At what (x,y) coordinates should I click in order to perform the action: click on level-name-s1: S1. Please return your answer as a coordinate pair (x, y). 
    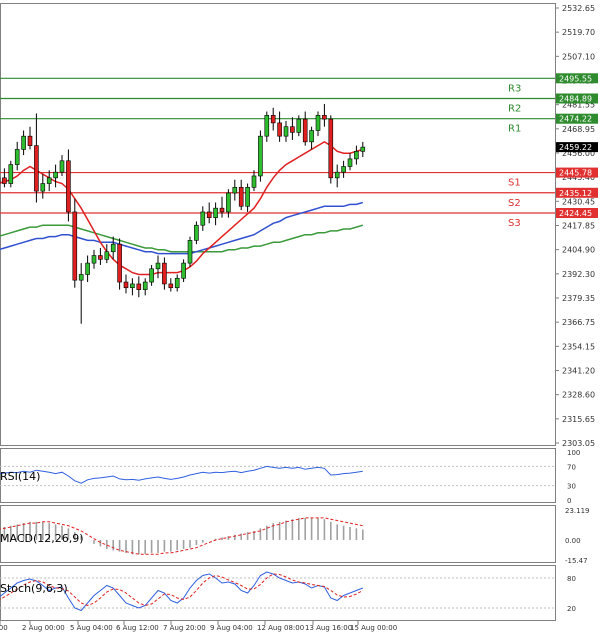
    Looking at the image, I should click on (514, 183).